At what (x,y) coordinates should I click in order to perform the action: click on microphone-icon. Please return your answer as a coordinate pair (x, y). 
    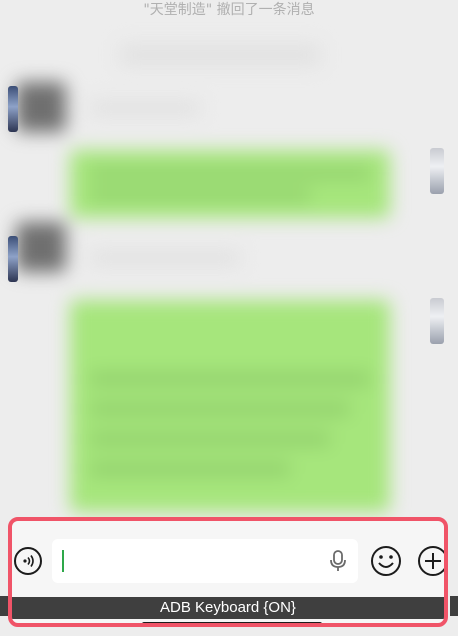
    Looking at the image, I should click on (338, 561).